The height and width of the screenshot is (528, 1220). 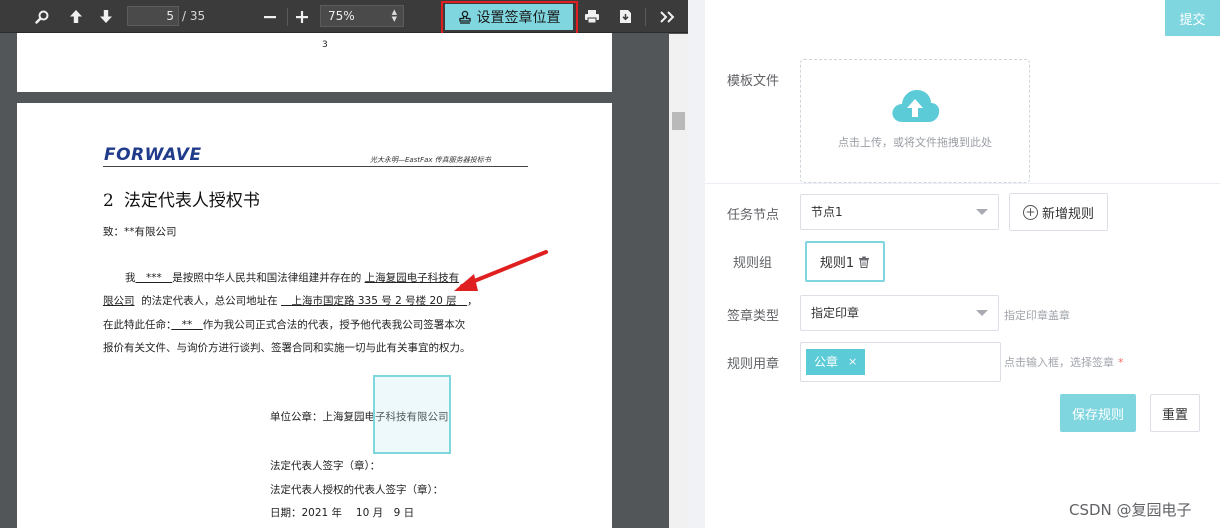 I want to click on signature-line-1: 法定代表人签字（章）：, so click(x=325, y=466).